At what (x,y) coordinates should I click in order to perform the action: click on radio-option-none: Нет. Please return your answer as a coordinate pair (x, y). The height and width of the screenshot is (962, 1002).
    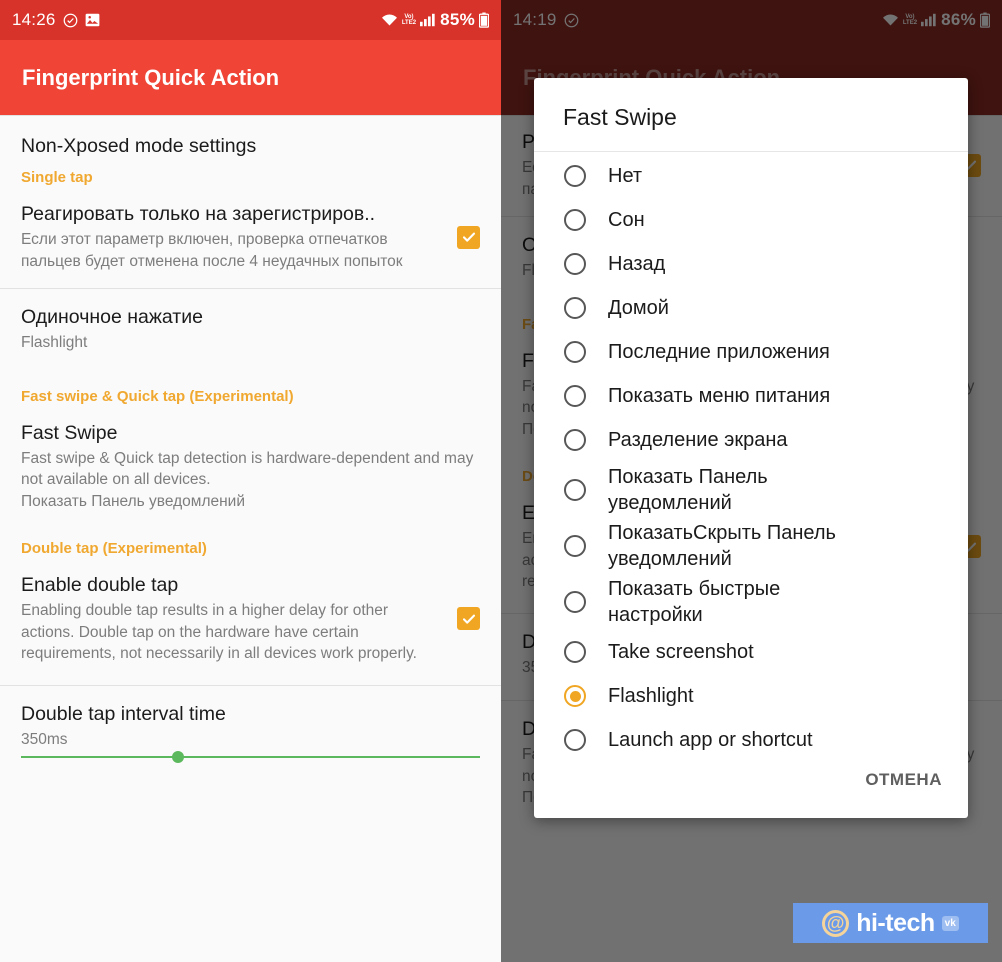
    Looking at the image, I should click on (751, 176).